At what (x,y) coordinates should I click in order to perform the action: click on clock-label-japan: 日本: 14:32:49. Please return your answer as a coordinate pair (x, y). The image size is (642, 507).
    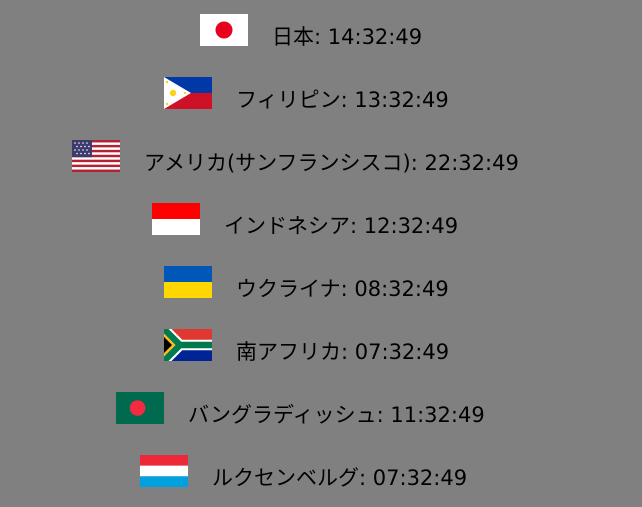
    Looking at the image, I should click on (347, 37).